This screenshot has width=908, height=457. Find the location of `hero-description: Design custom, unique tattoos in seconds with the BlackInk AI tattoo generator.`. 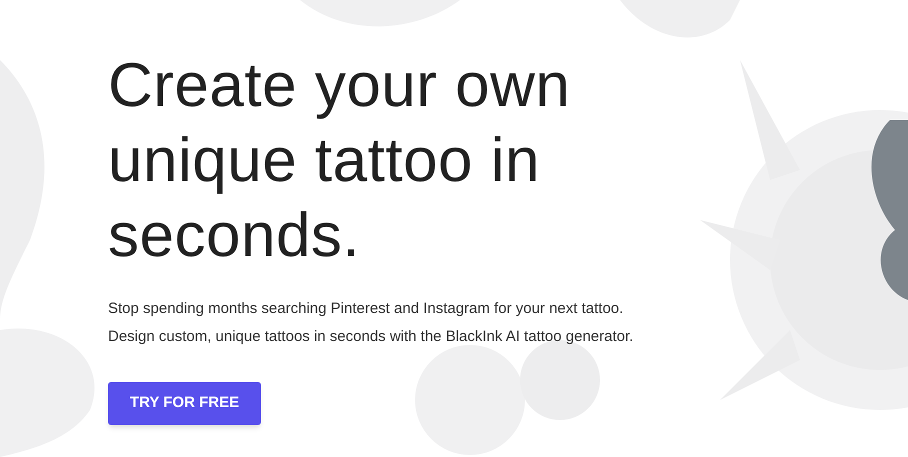

hero-description: Design custom, unique tattoos in seconds with the BlackInk AI tattoo generator. is located at coordinates (371, 337).